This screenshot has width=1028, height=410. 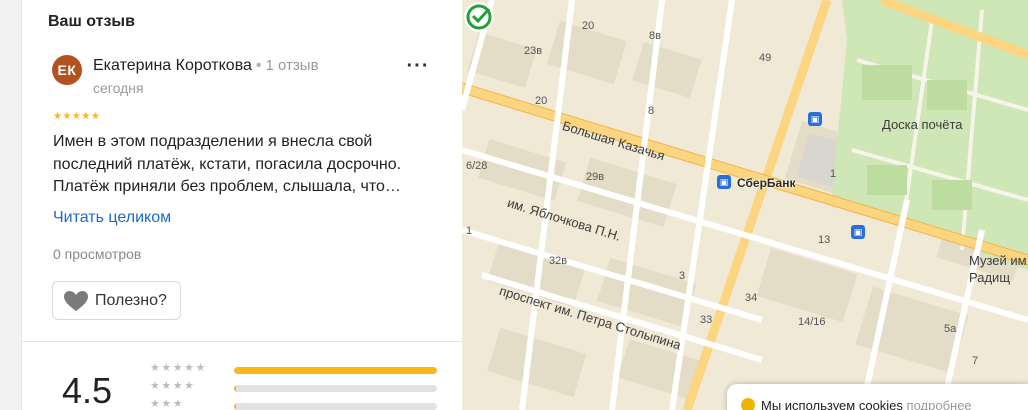 What do you see at coordinates (167, 404) in the screenshot?
I see `rating-row-stars: ★★★` at bounding box center [167, 404].